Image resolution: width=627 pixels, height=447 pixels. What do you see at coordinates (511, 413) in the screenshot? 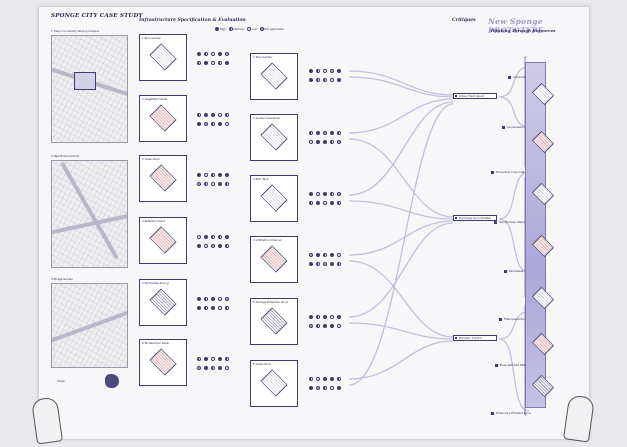
I see `prototype-item-8: Temporary Filtration Zone` at bounding box center [511, 413].